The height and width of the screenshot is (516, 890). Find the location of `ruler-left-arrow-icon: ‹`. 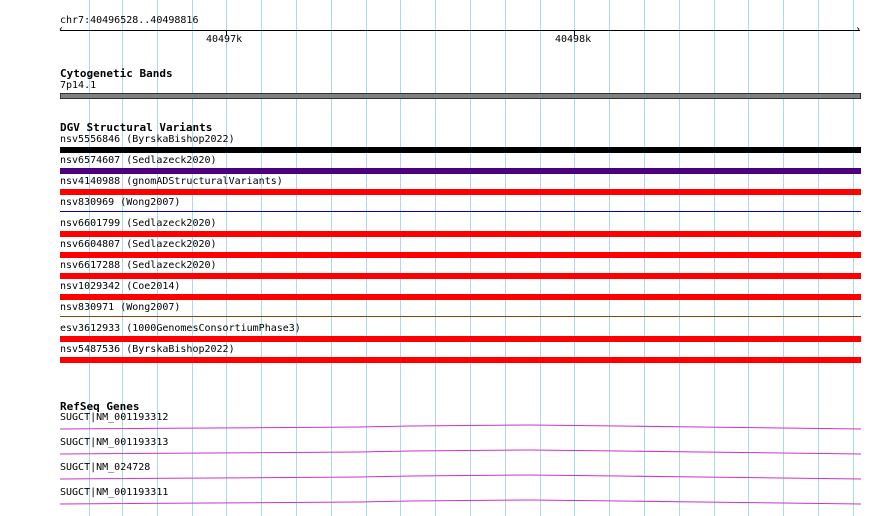

ruler-left-arrow-icon: ‹ is located at coordinates (61, 29).